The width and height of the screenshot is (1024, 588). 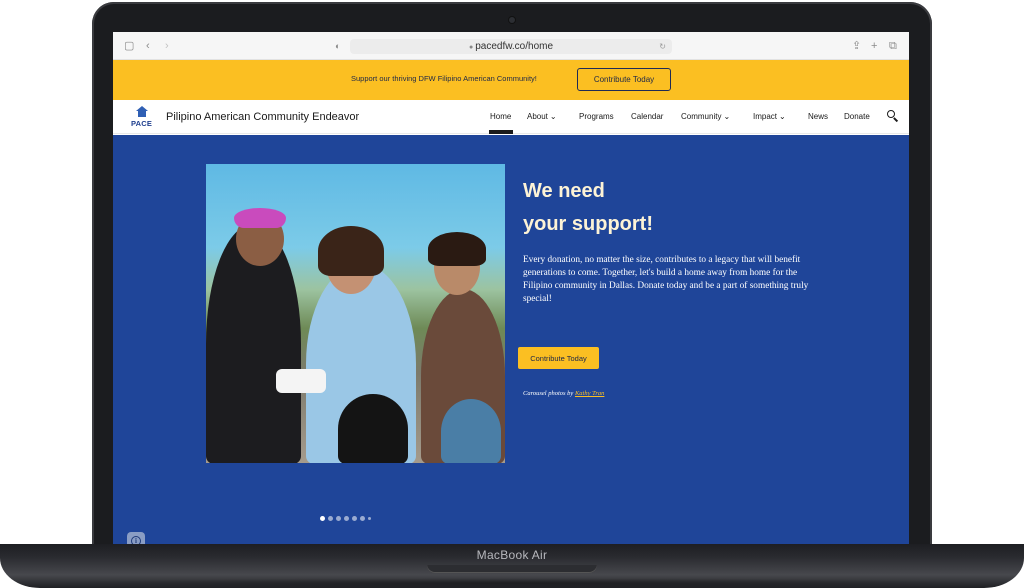 I want to click on nav-item-impact-label: Impact, so click(x=765, y=116).